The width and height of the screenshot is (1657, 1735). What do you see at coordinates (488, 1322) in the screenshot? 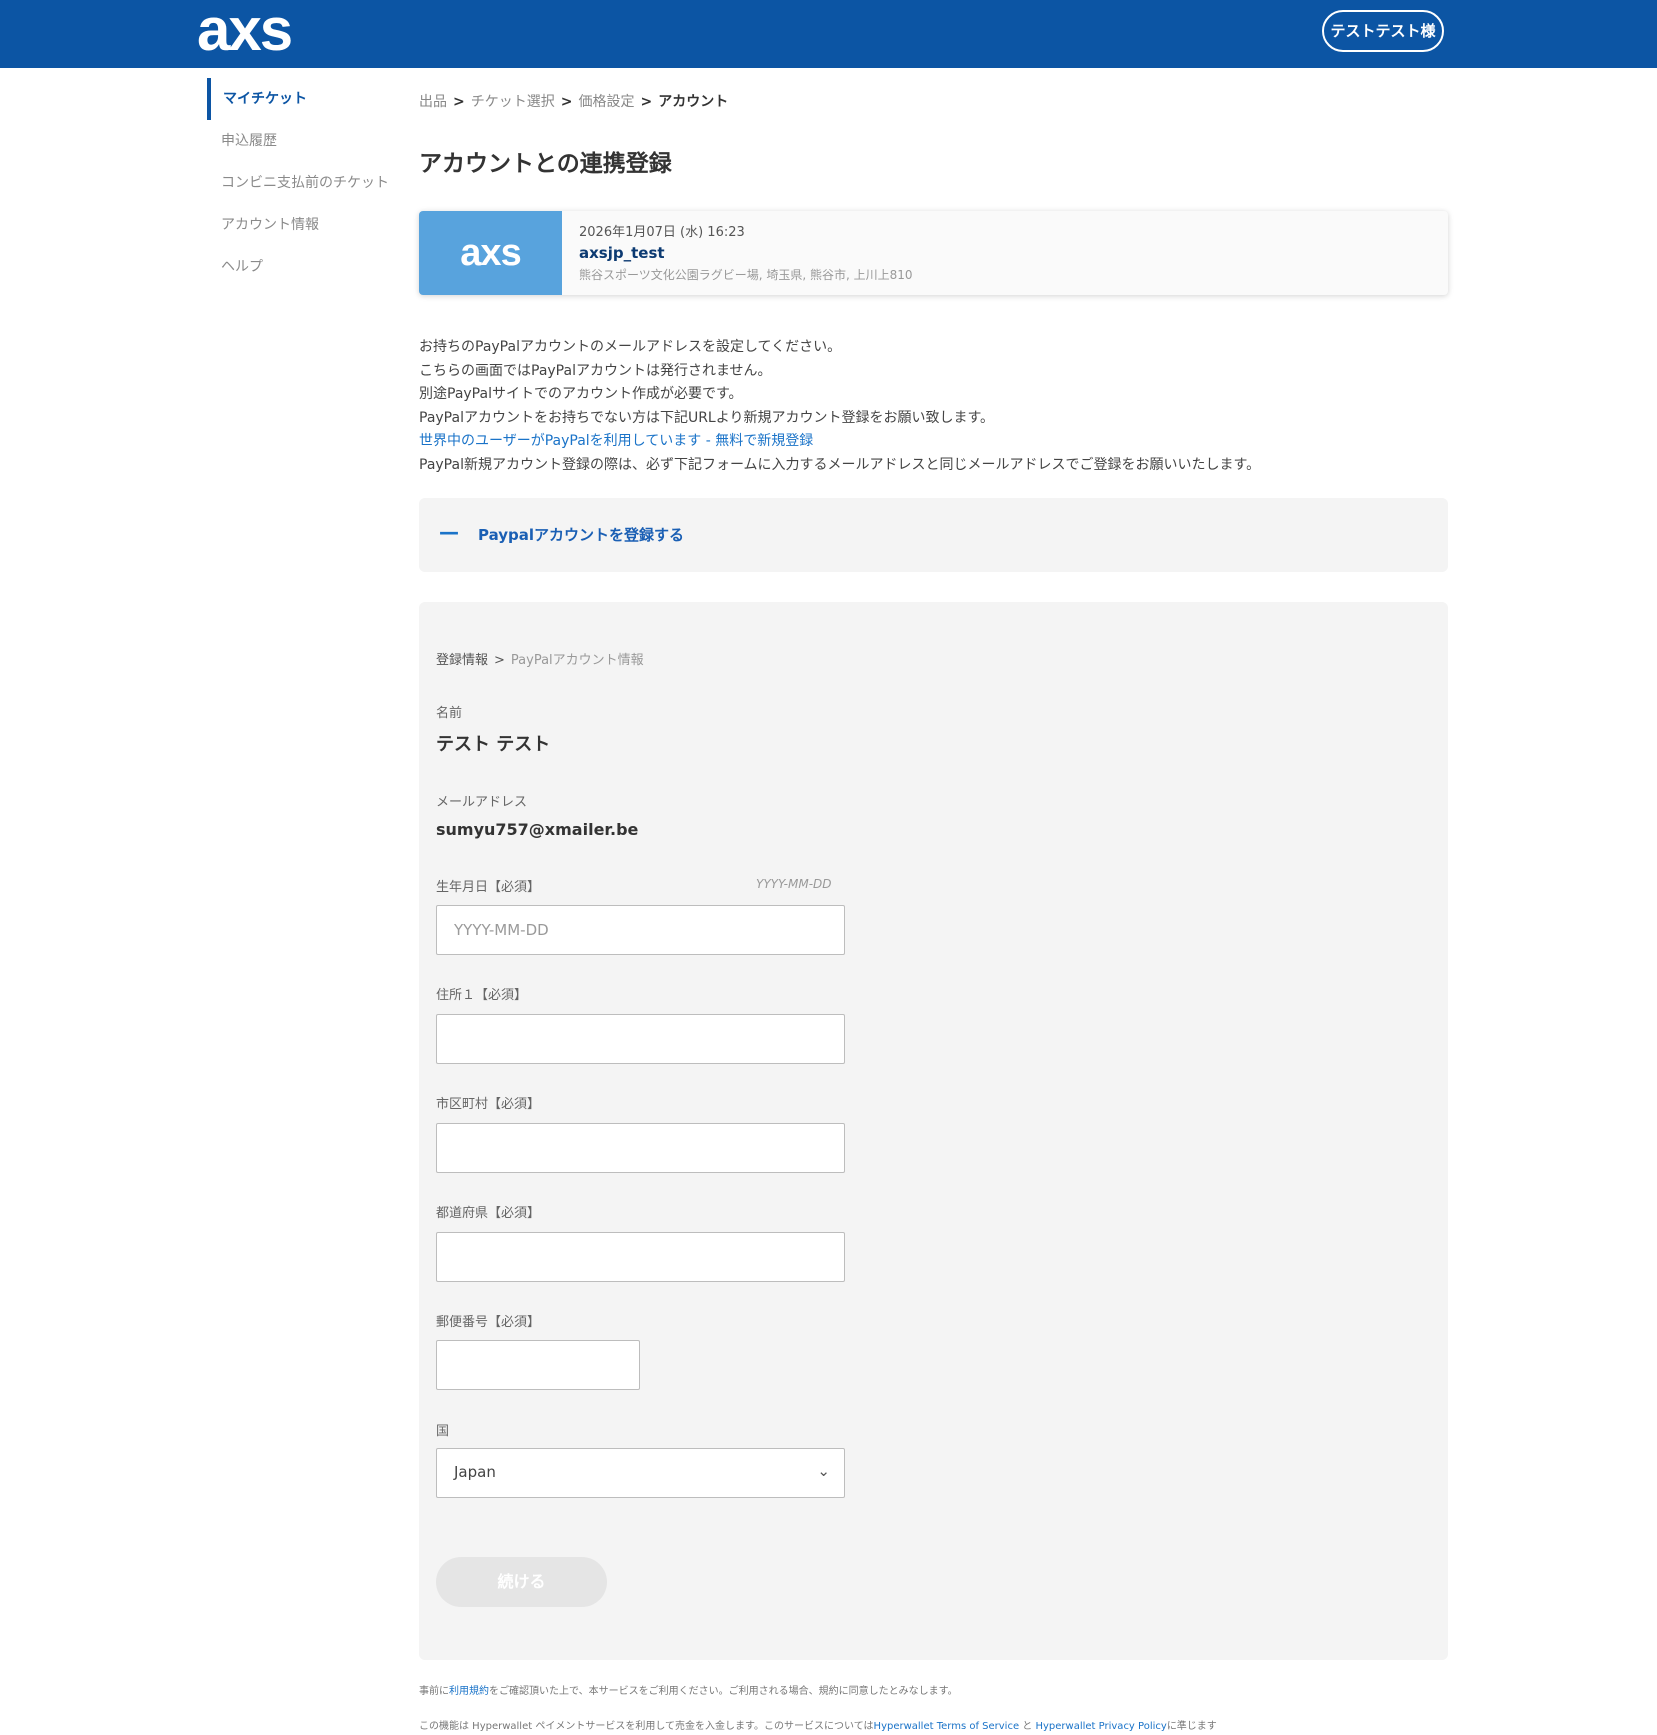
I see `postal-code-label: 郵便番号【必須】` at bounding box center [488, 1322].